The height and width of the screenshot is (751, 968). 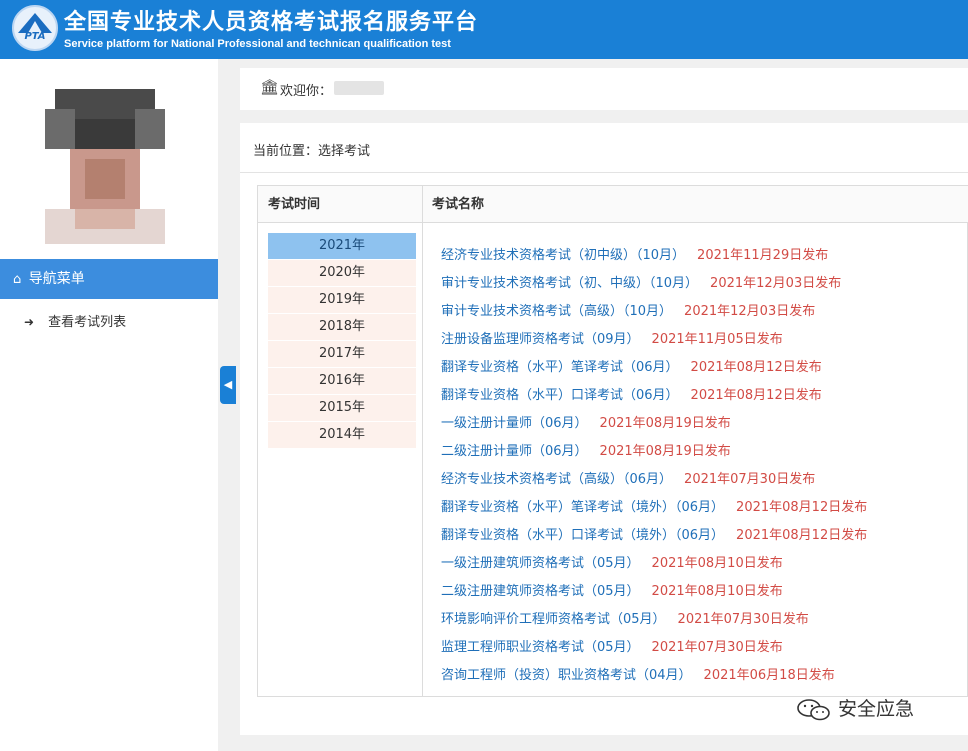 What do you see at coordinates (270, 87) in the screenshot?
I see `bank-icon: 🏛` at bounding box center [270, 87].